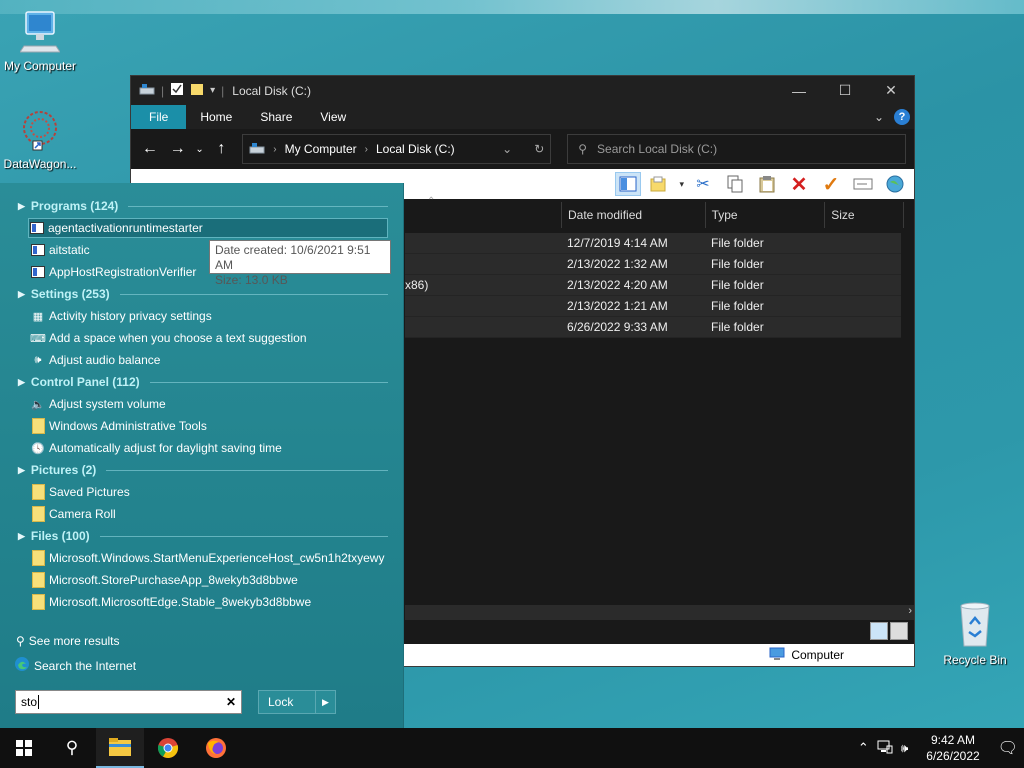 The width and height of the screenshot is (1024, 768). Describe the element at coordinates (539, 149) in the screenshot. I see `refresh-icon: ↻` at that location.